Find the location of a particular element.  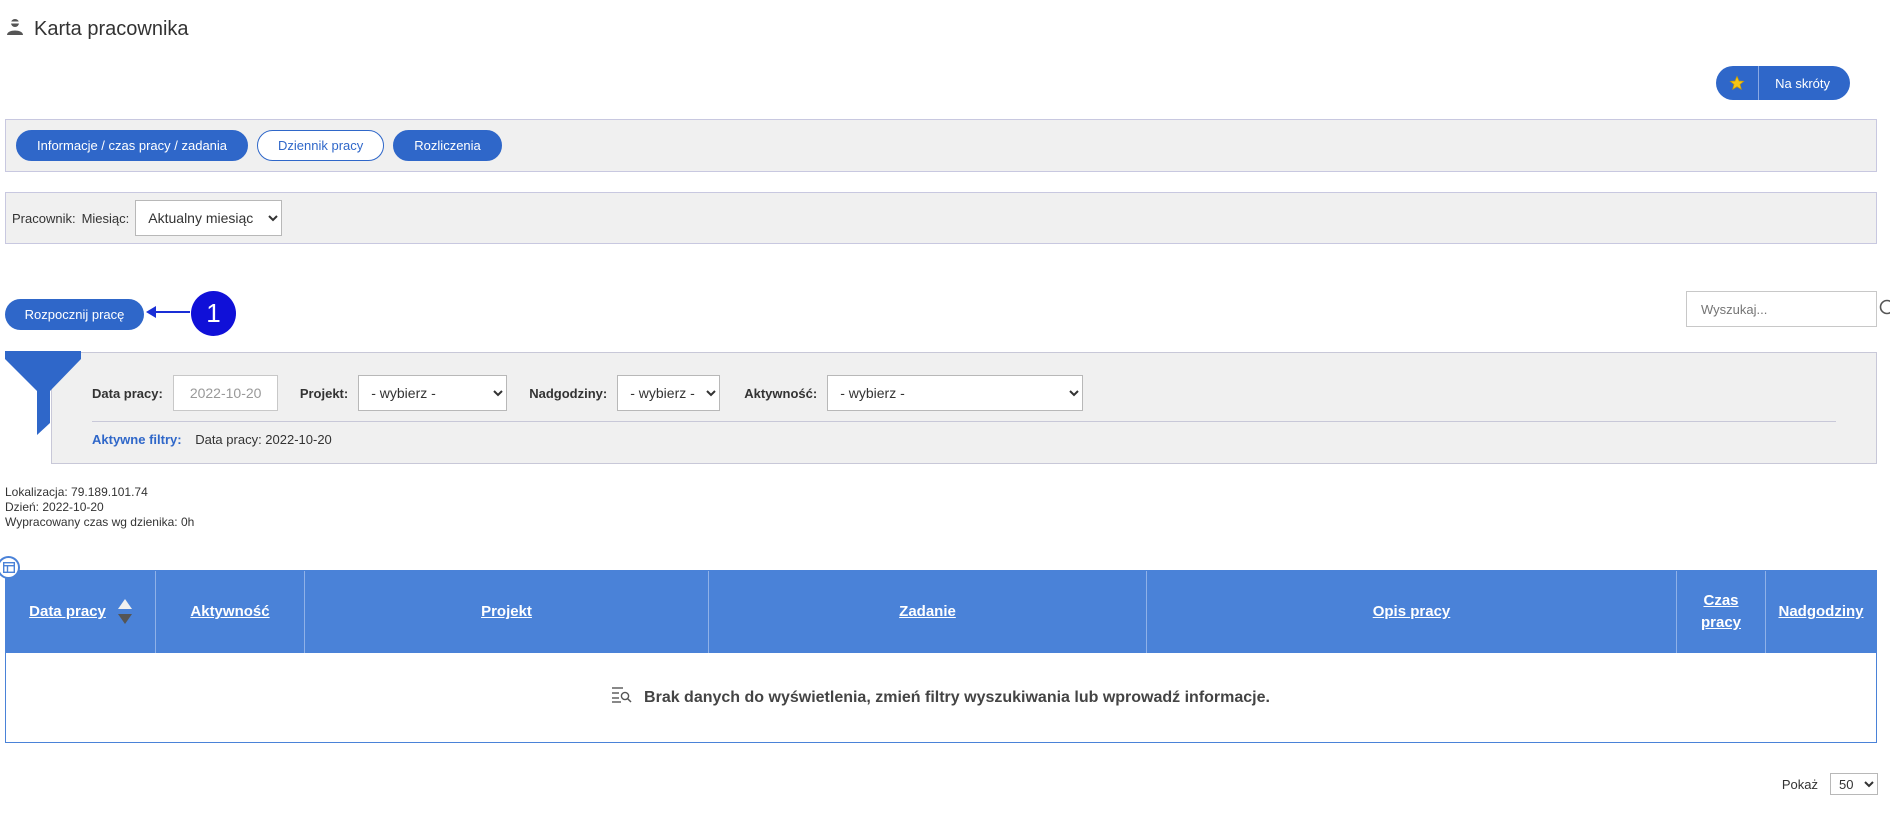

month-label: Miesiąc: is located at coordinates (105, 218).